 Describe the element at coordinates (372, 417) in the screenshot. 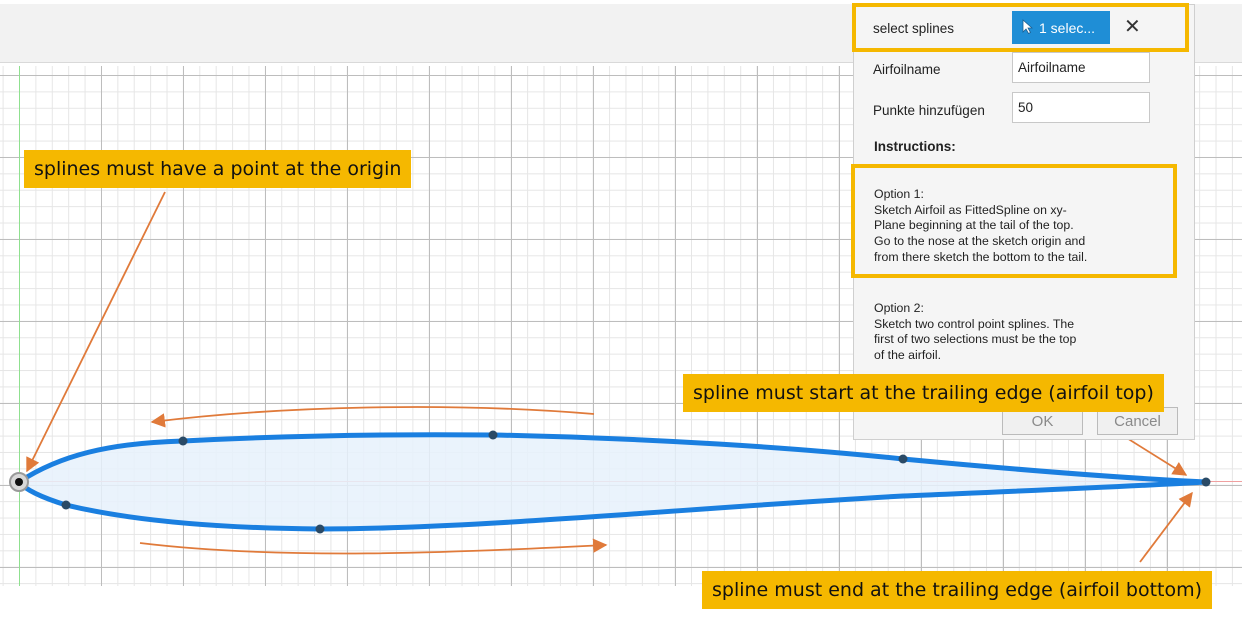

I see `arrow-top-direction` at that location.